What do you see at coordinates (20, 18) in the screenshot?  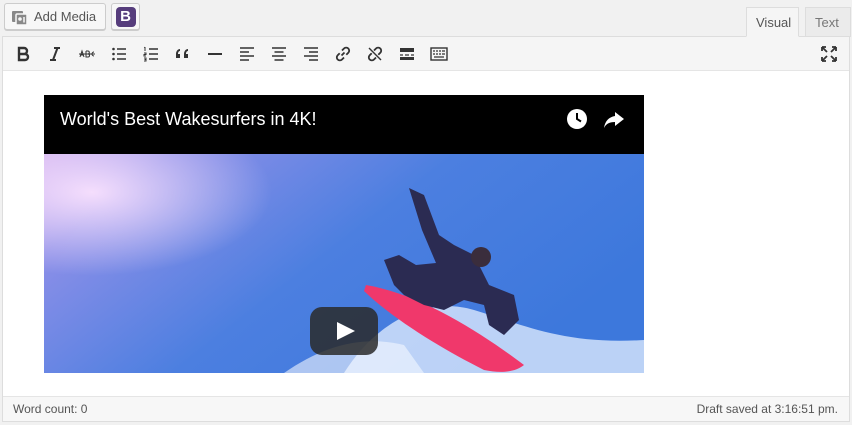 I see `media-icon` at bounding box center [20, 18].